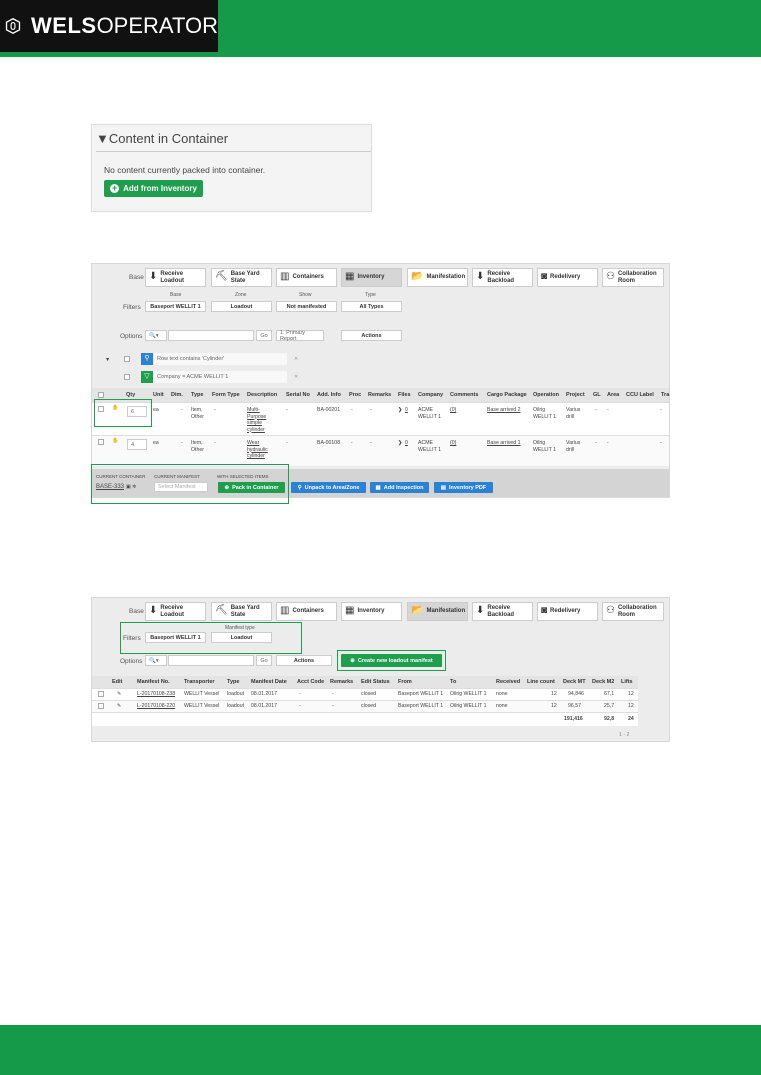 The image size is (761, 1075). What do you see at coordinates (101, 395) in the screenshot?
I see `select-all-checkbox` at bounding box center [101, 395].